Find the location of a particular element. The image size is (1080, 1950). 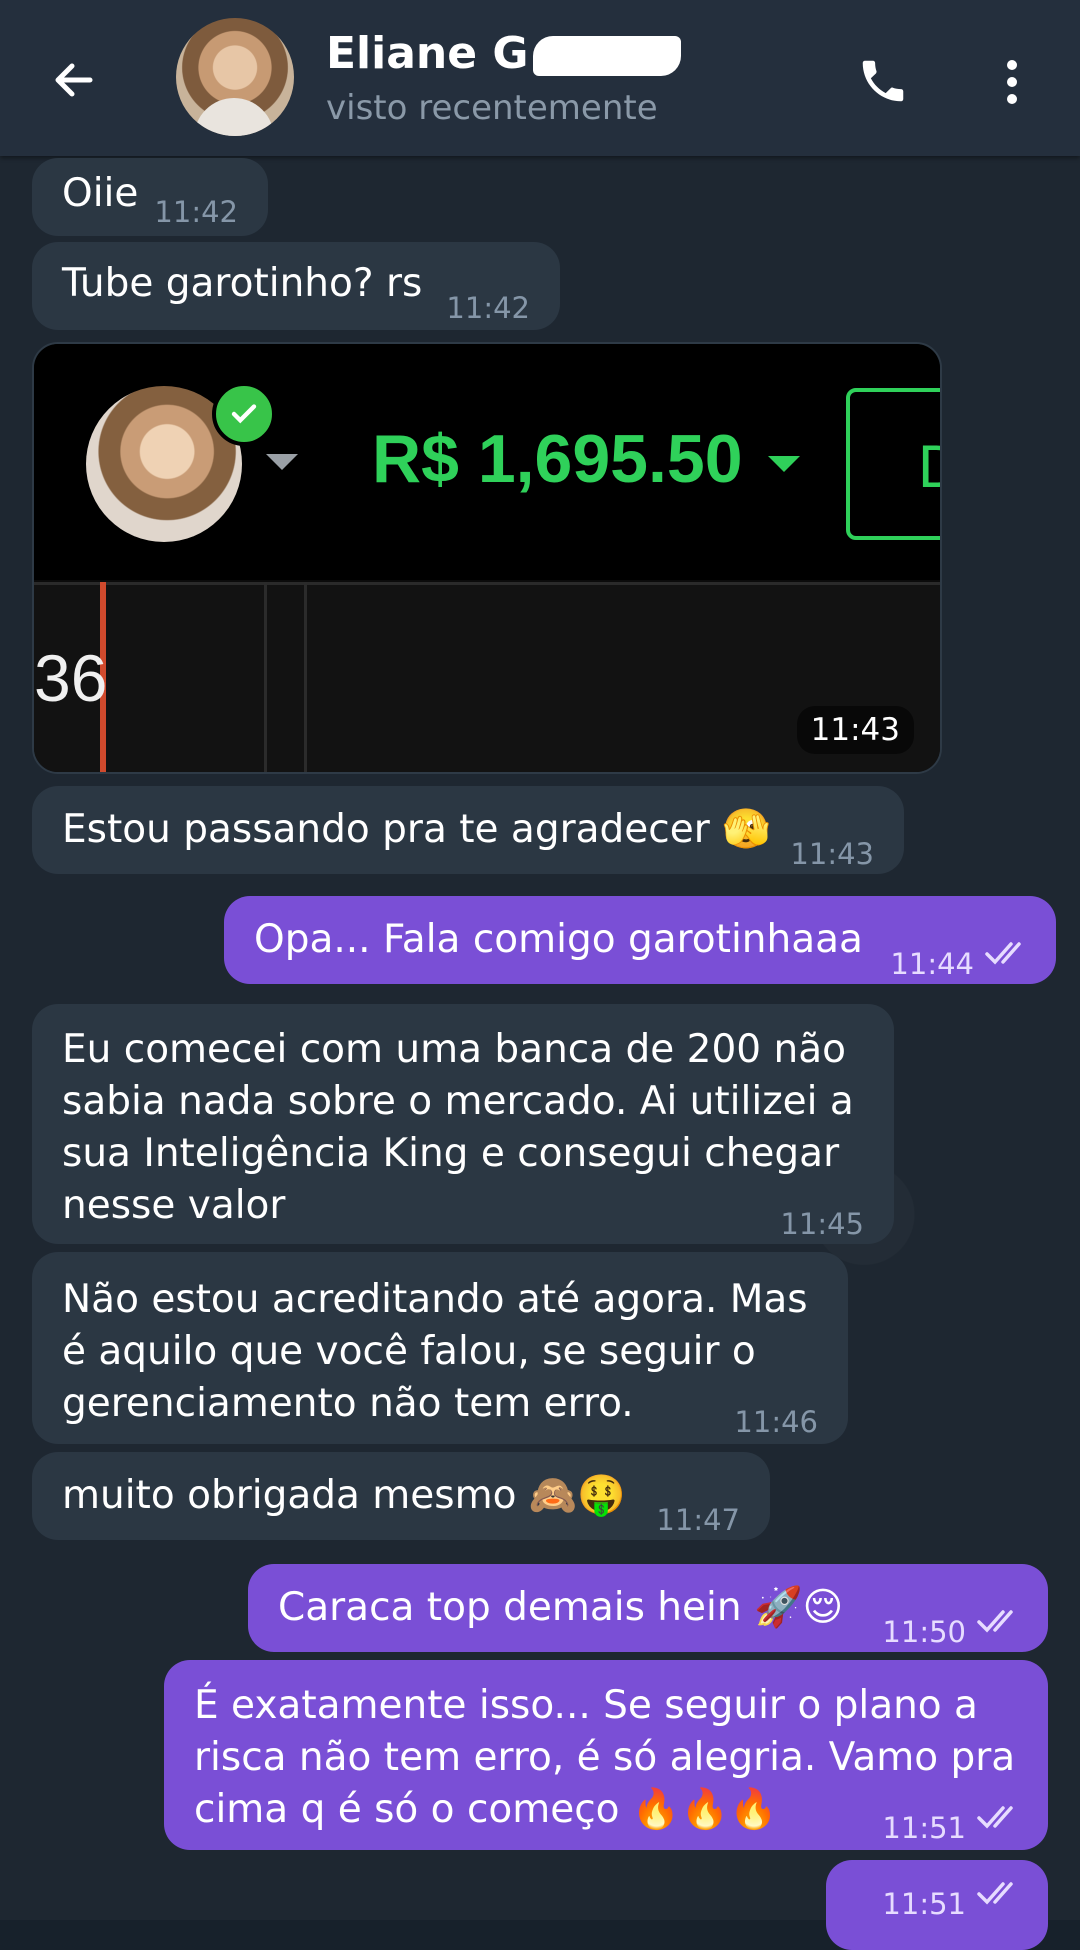

message-bubble: 11:51 is located at coordinates (937, 1905).